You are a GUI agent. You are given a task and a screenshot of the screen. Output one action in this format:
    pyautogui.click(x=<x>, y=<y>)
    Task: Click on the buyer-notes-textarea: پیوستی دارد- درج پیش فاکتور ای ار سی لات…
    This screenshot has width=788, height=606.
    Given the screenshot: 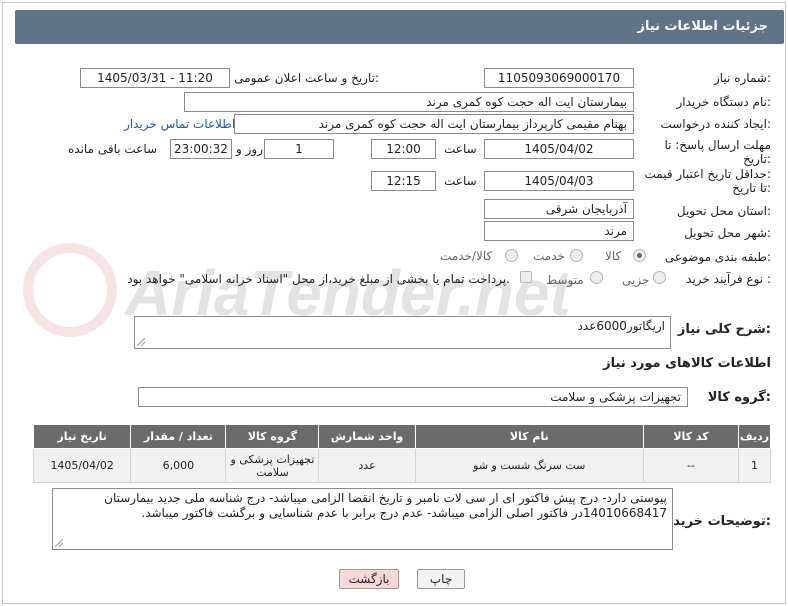 What is the action you would take?
    pyautogui.click(x=362, y=519)
    